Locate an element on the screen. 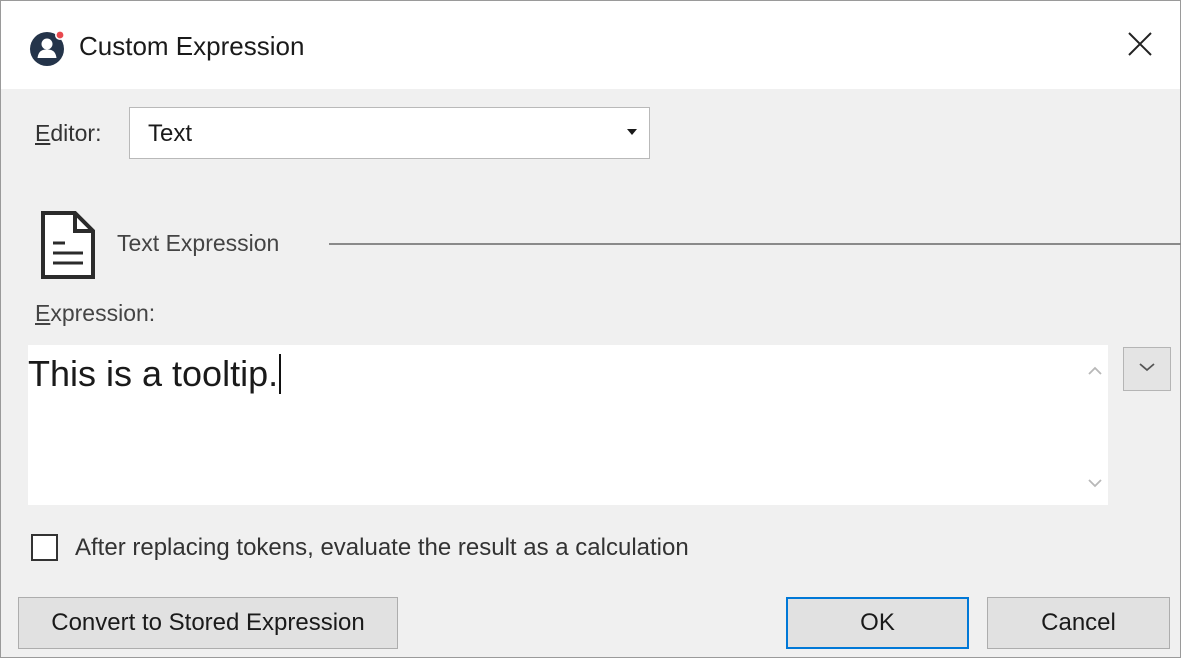 Image resolution: width=1181 pixels, height=658 pixels. dropdown-arrow-icon is located at coordinates (632, 132).